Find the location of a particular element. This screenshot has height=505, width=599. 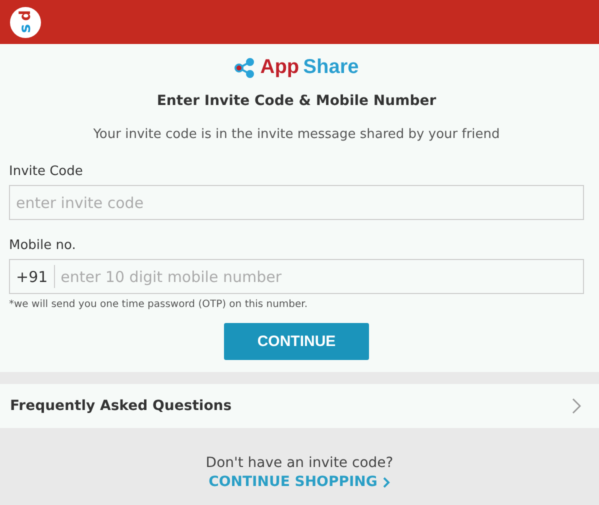

mobile-number-field: enter 10 digit mobile number is located at coordinates (318, 276).